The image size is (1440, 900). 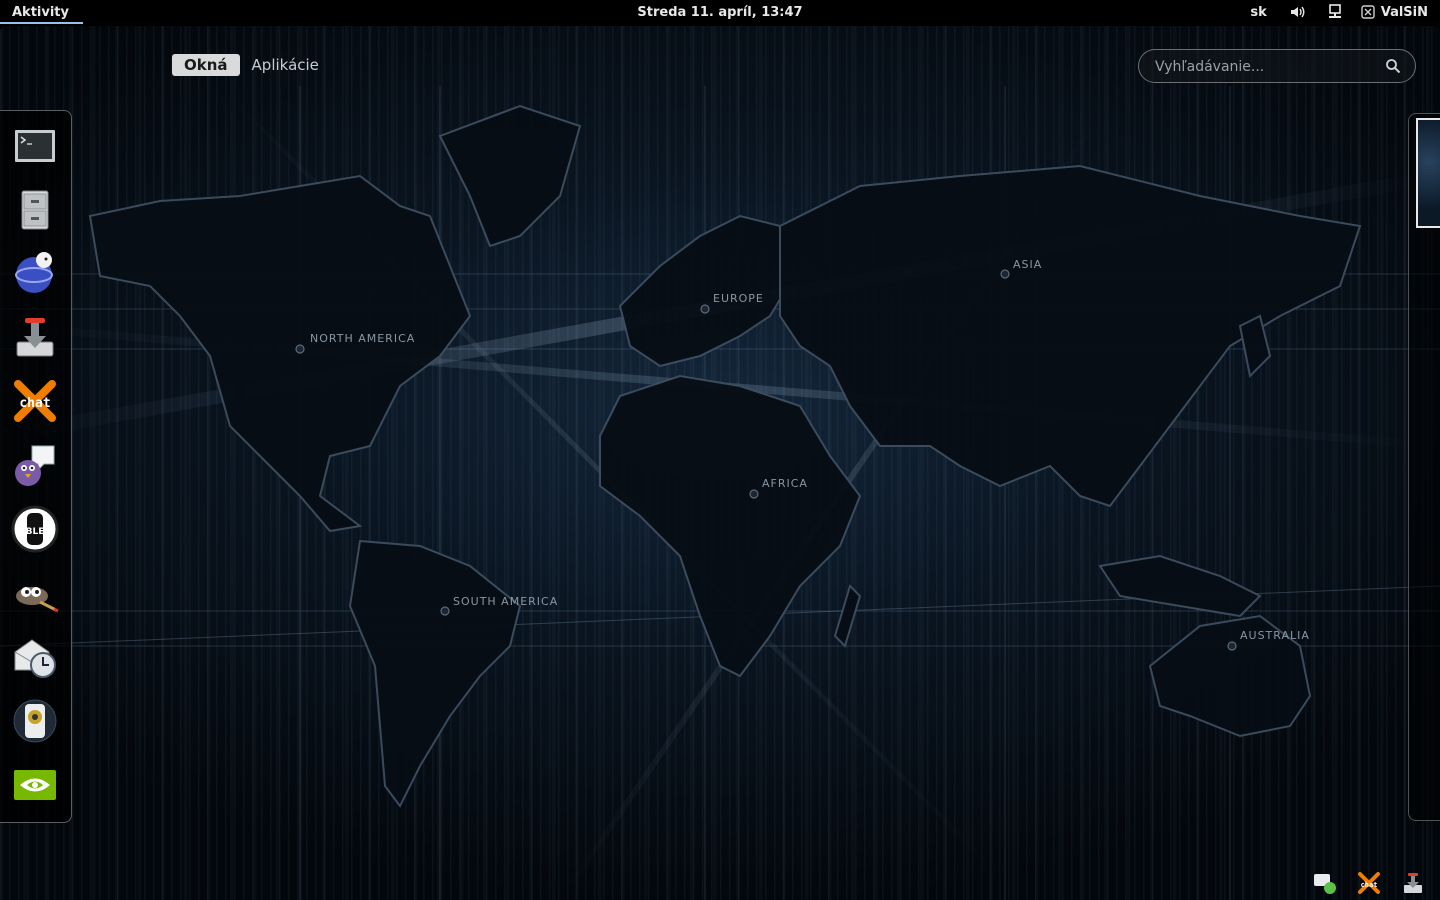 I want to click on nvidia-icon, so click(x=35, y=785).